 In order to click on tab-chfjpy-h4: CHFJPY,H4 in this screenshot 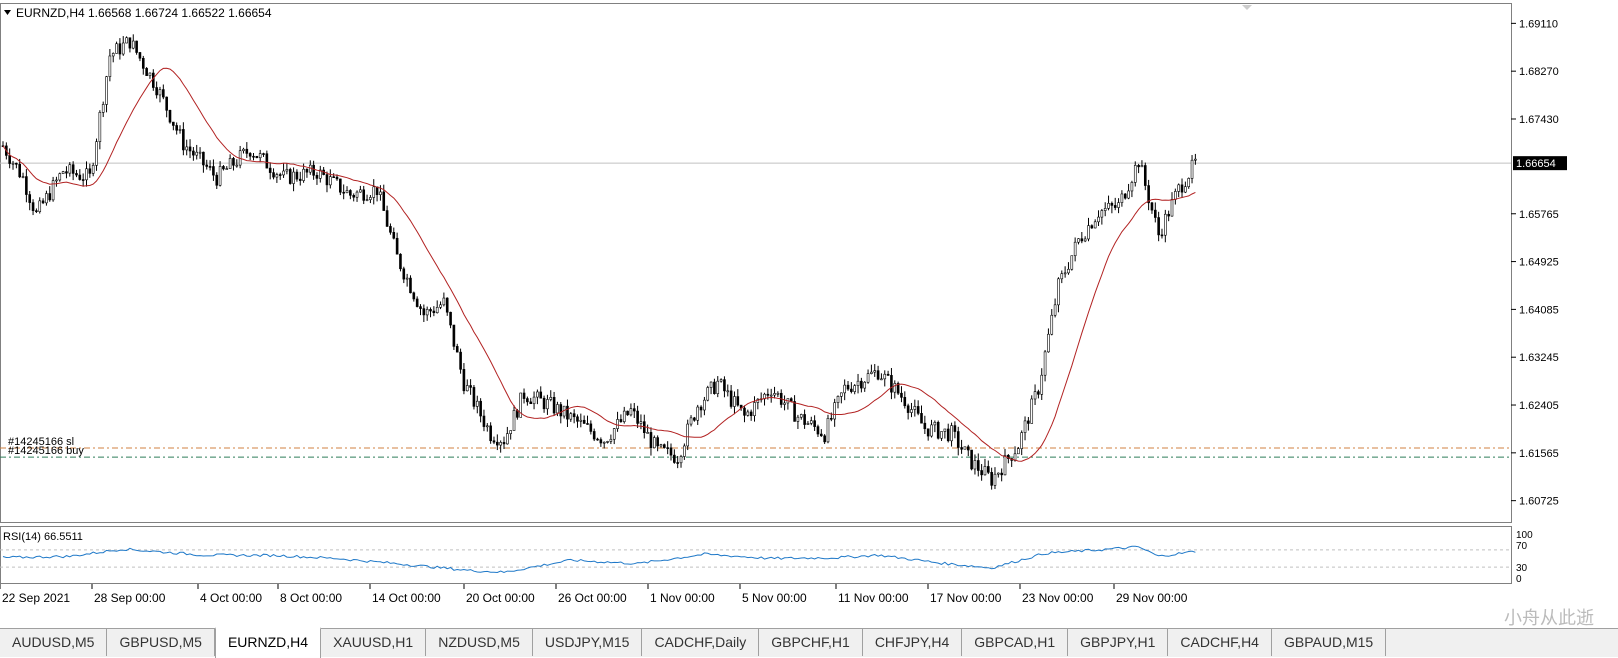, I will do `click(913, 642)`.